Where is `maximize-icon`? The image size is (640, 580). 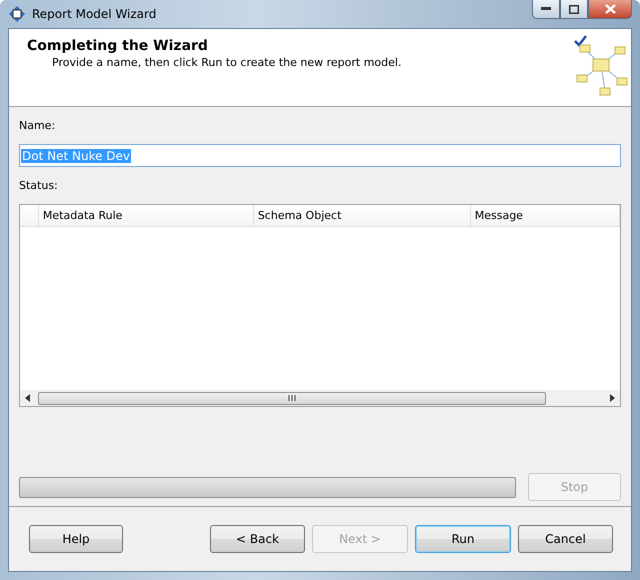 maximize-icon is located at coordinates (574, 9).